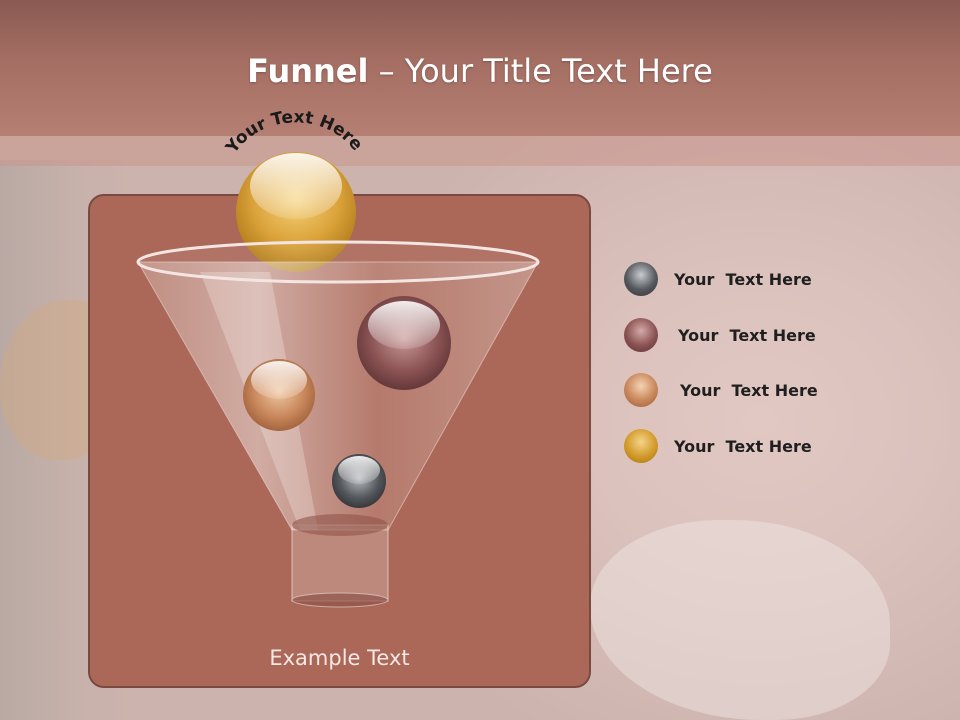  I want to click on arc-label: Your Text Here, so click(294, 132).